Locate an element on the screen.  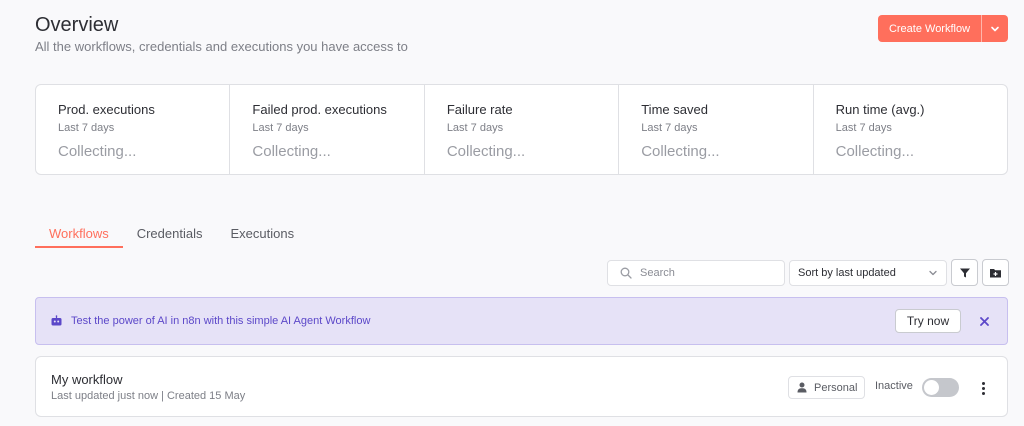
create-workflow-dropdown-button is located at coordinates (994, 28).